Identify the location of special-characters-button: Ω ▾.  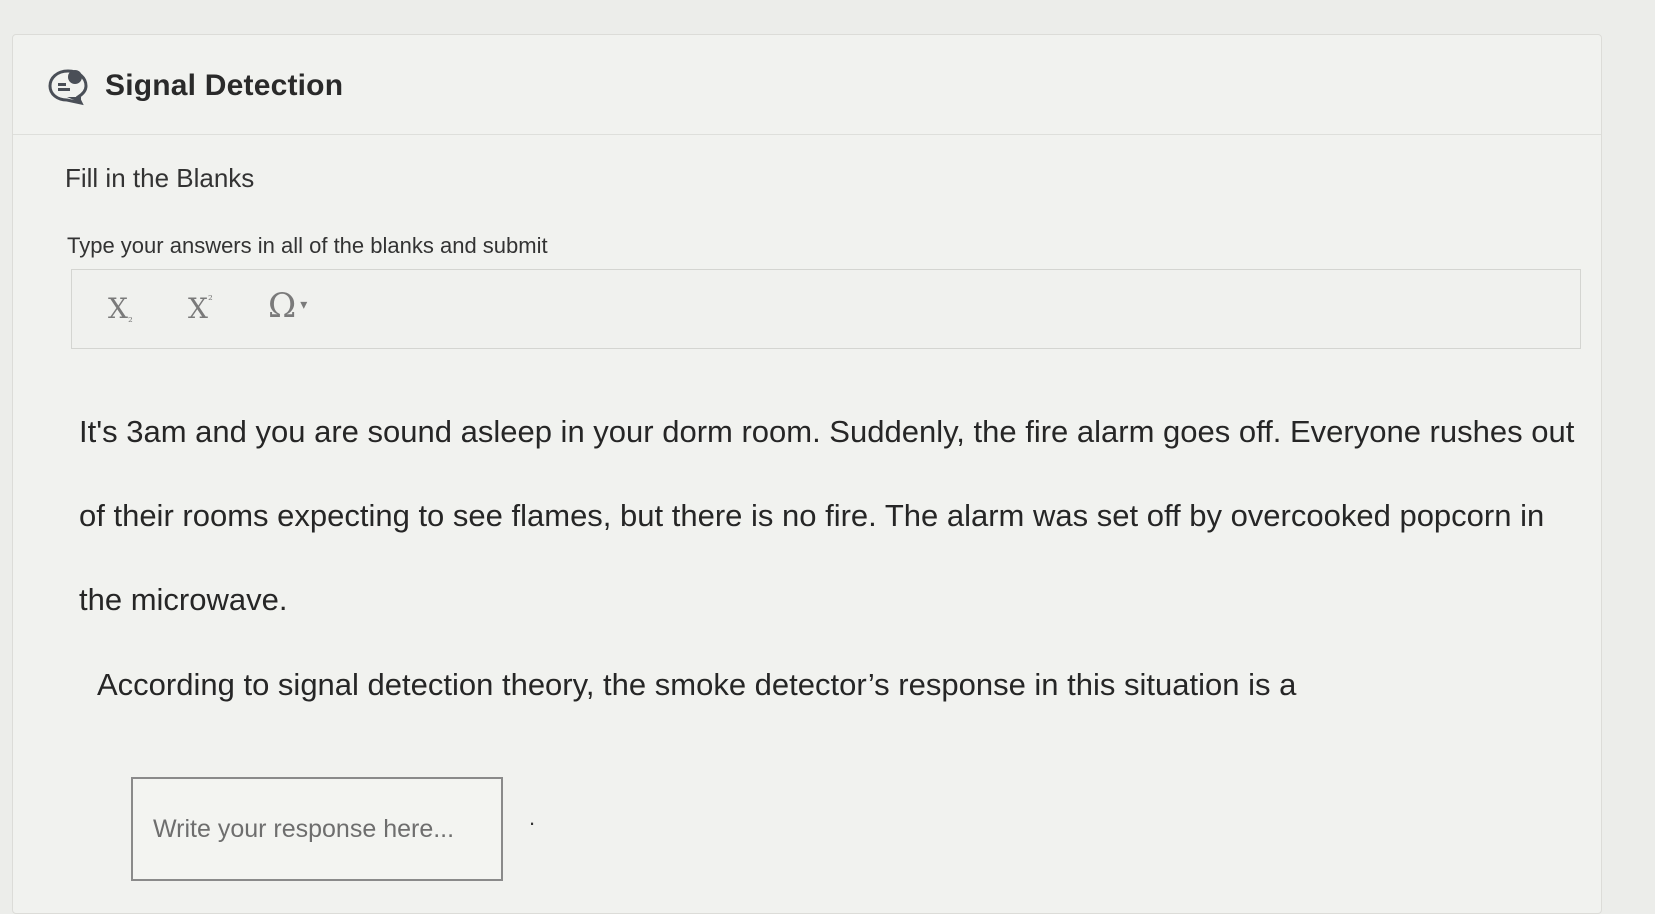
(287, 306).